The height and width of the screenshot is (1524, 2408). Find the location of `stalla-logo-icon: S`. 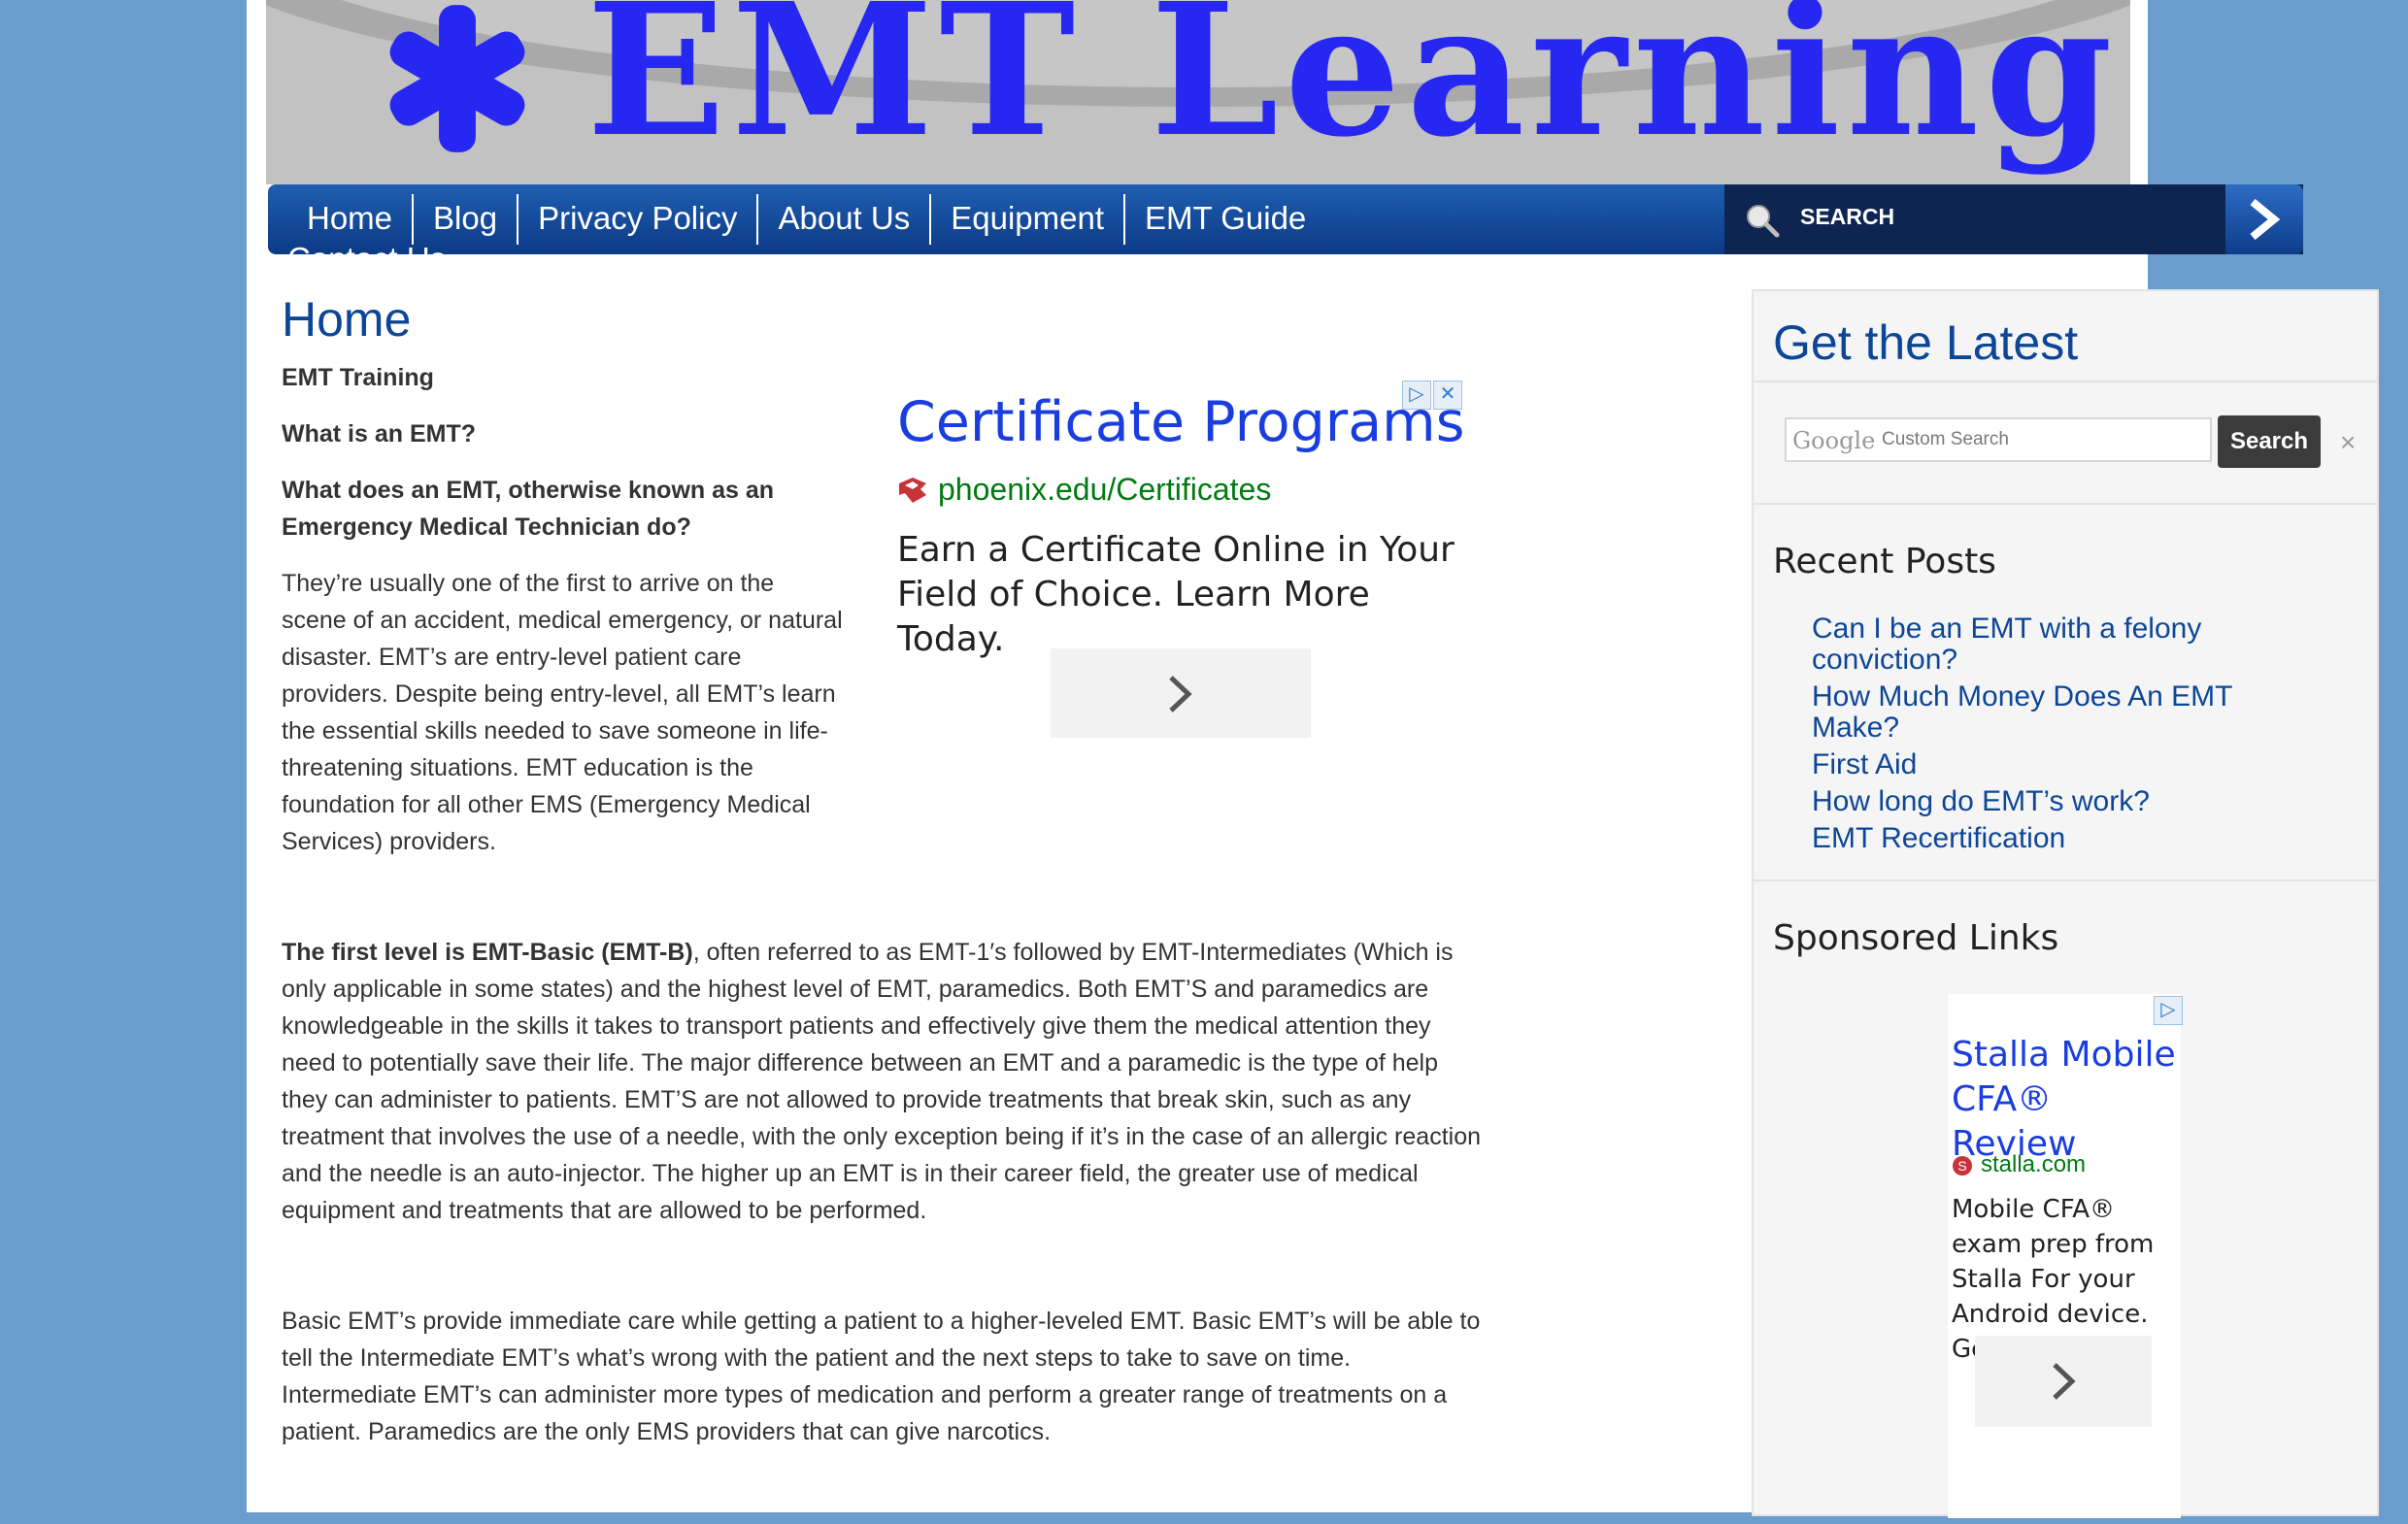

stalla-logo-icon: S is located at coordinates (1963, 1166).